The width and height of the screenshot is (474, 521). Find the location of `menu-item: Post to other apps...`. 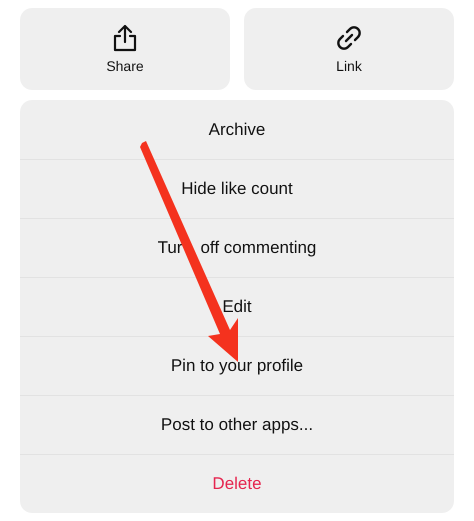

menu-item: Post to other apps... is located at coordinates (237, 424).